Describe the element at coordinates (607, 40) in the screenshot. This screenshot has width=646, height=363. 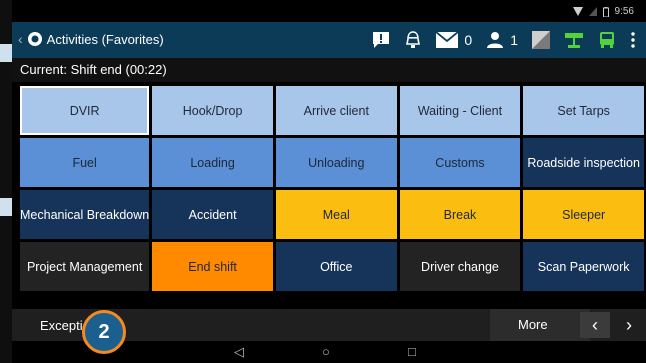
I see `truck-icon` at that location.